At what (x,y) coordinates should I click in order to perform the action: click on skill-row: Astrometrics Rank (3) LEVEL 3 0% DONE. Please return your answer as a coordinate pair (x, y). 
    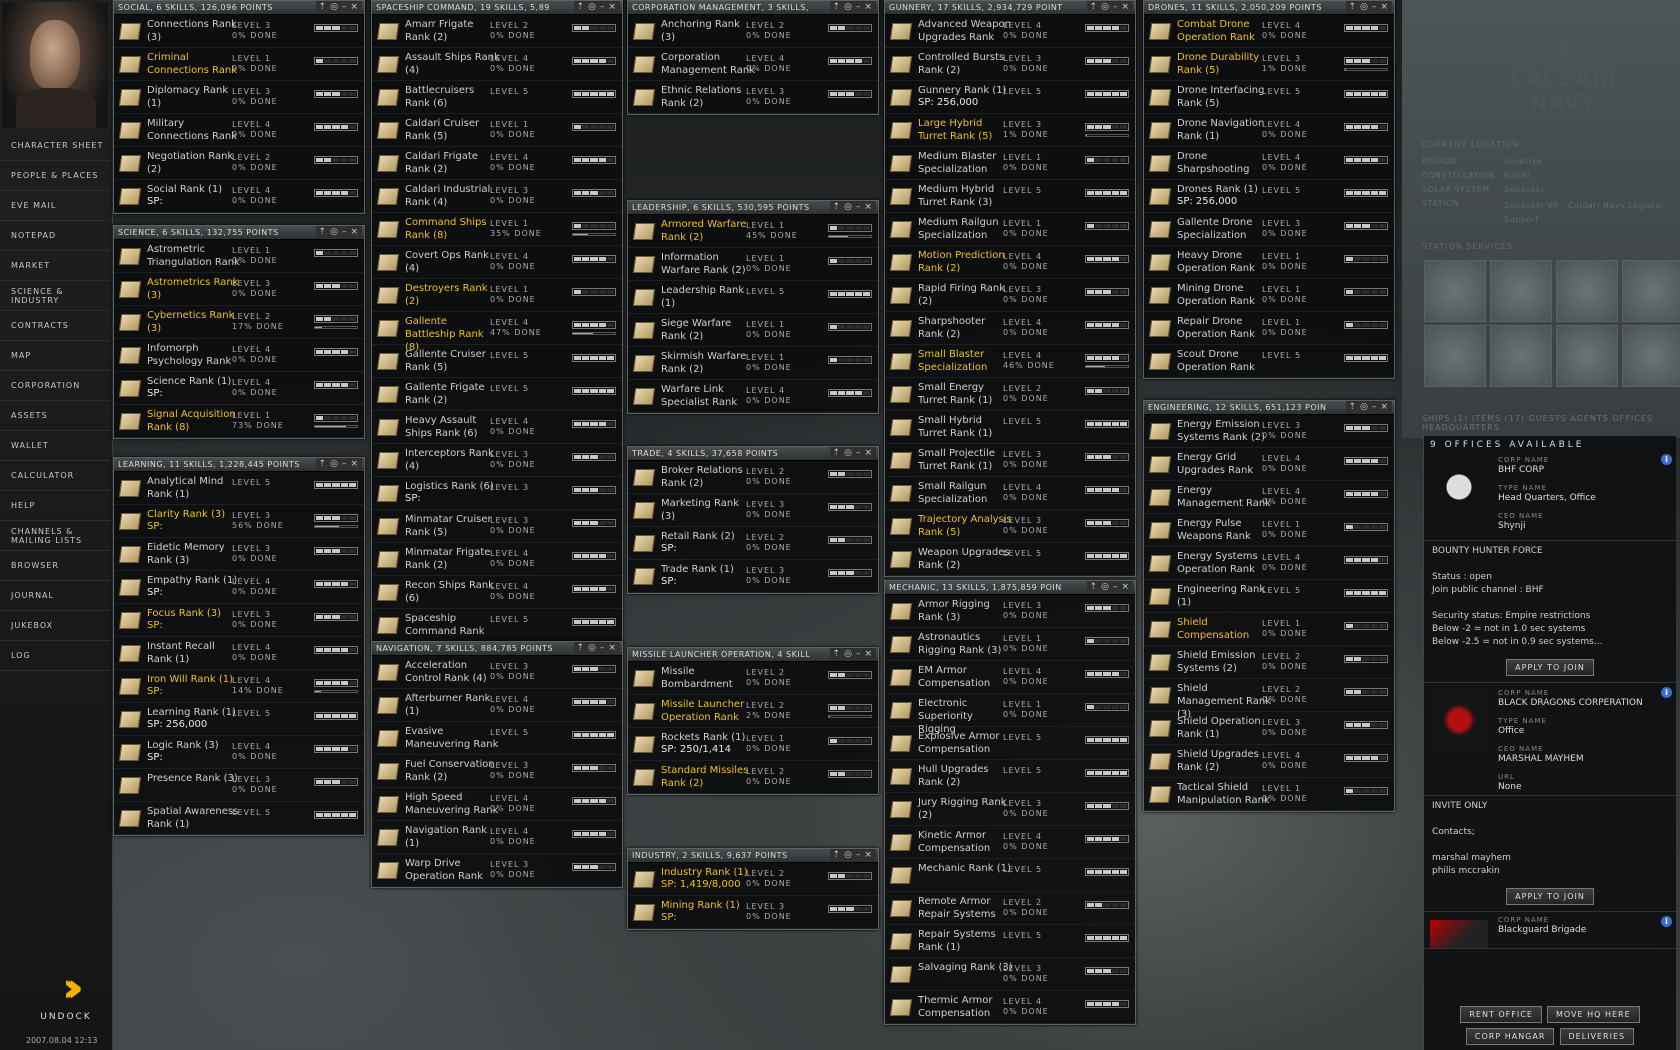
    Looking at the image, I should click on (239, 289).